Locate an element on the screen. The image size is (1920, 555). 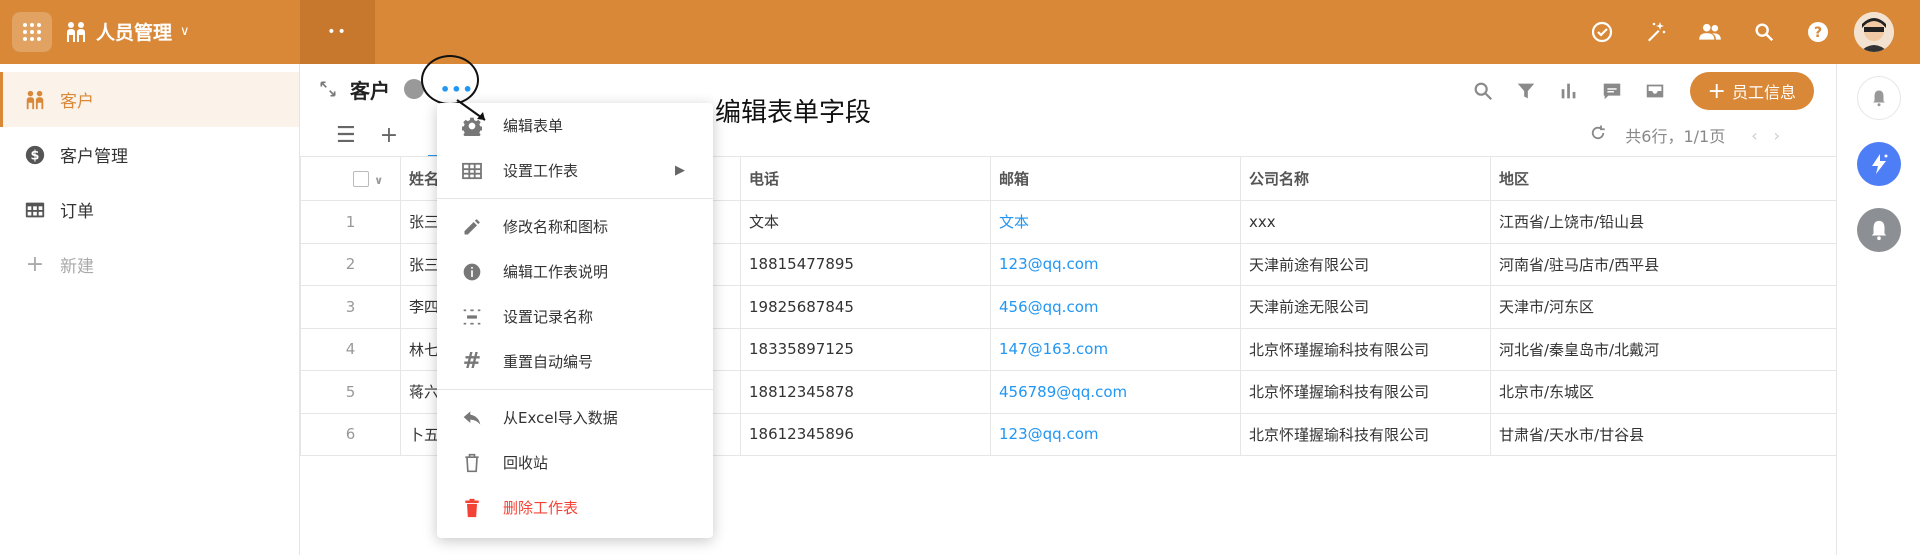
comment-icon is located at coordinates (1612, 91).